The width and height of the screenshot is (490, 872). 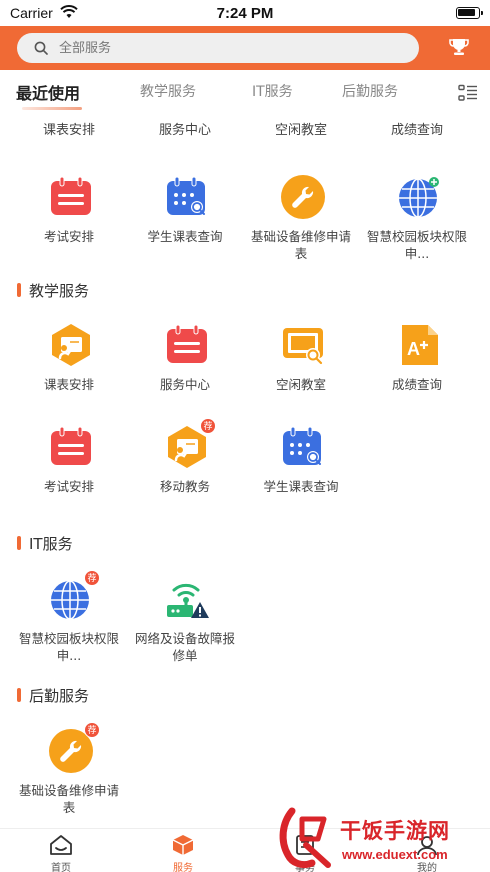 What do you see at coordinates (416, 384) in the screenshot?
I see `service-label: 成绩查询` at bounding box center [416, 384].